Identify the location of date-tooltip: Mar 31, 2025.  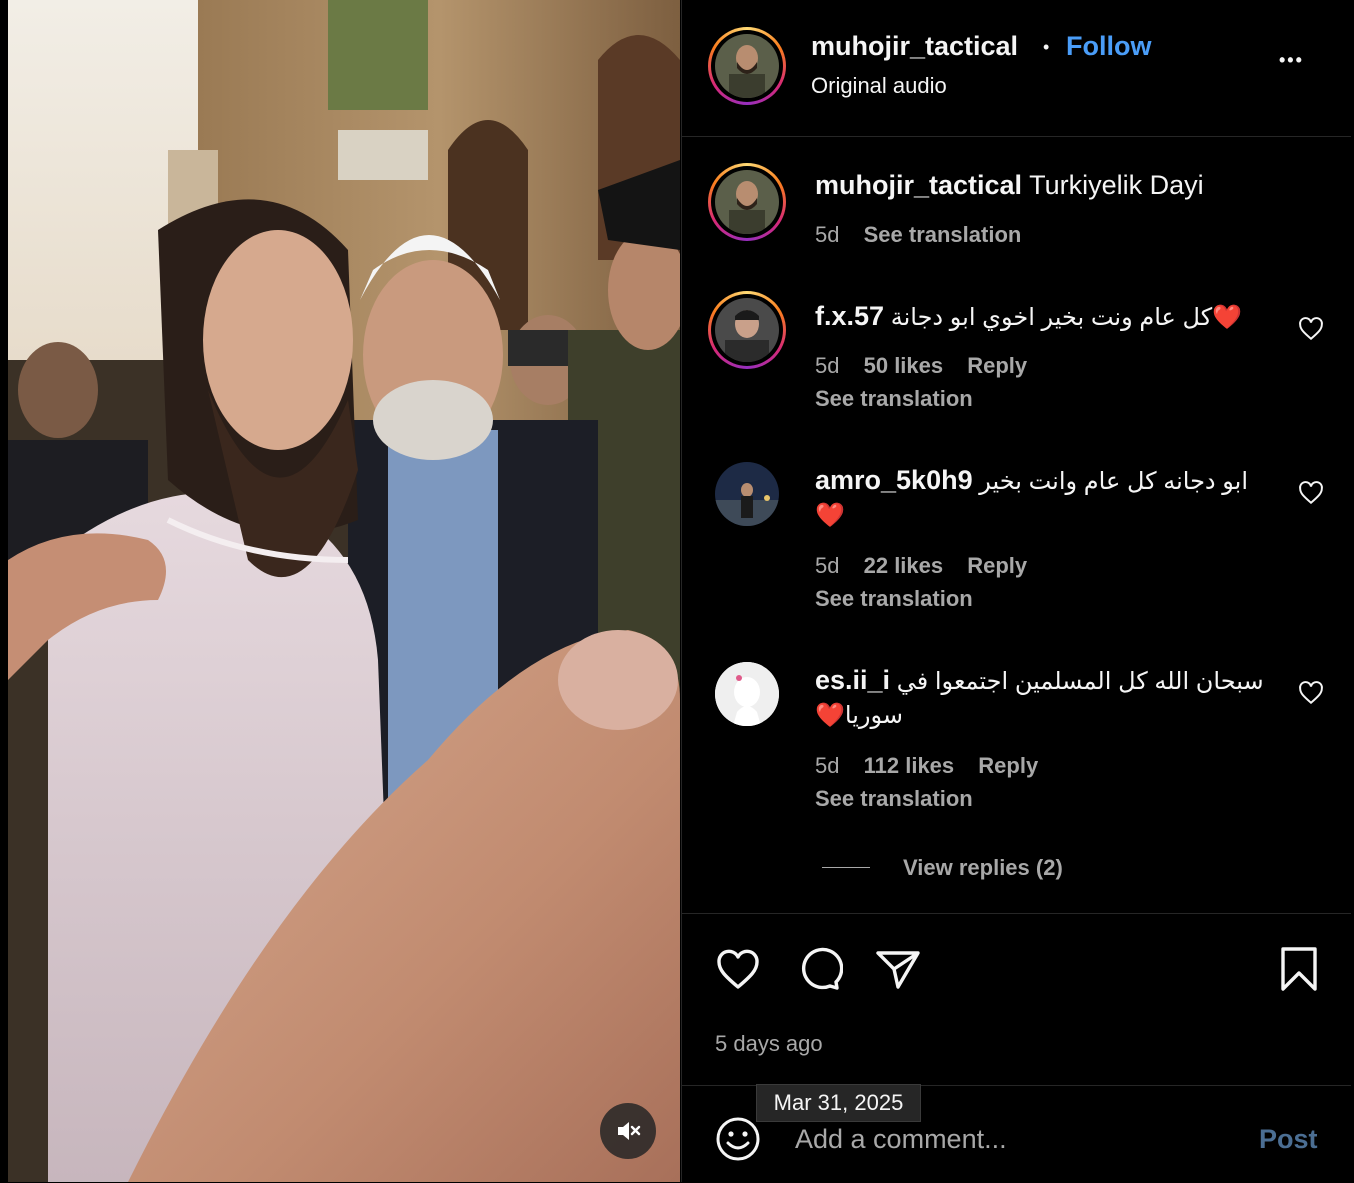
(838, 1103).